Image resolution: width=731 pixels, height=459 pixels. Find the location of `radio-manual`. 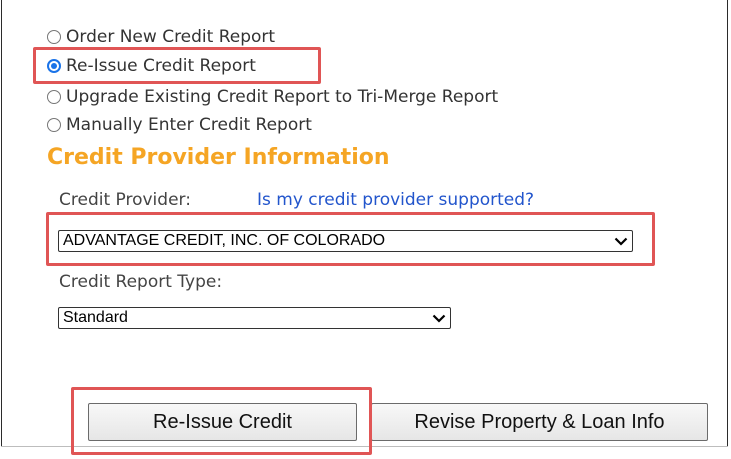

radio-manual is located at coordinates (54, 125).